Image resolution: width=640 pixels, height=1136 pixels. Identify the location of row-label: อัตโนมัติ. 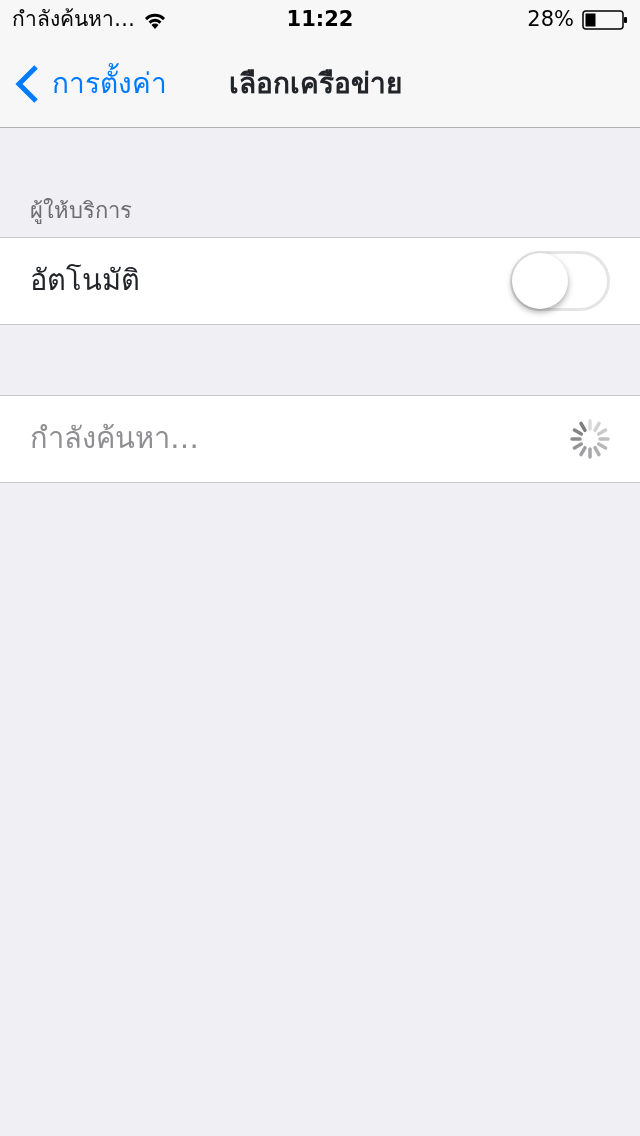
(85, 281).